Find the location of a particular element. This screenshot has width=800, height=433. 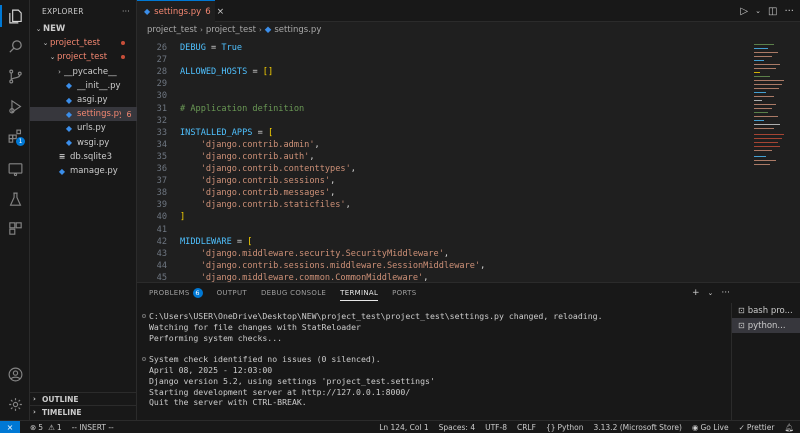

tree-item: ◆ manage.py is located at coordinates (83, 171).